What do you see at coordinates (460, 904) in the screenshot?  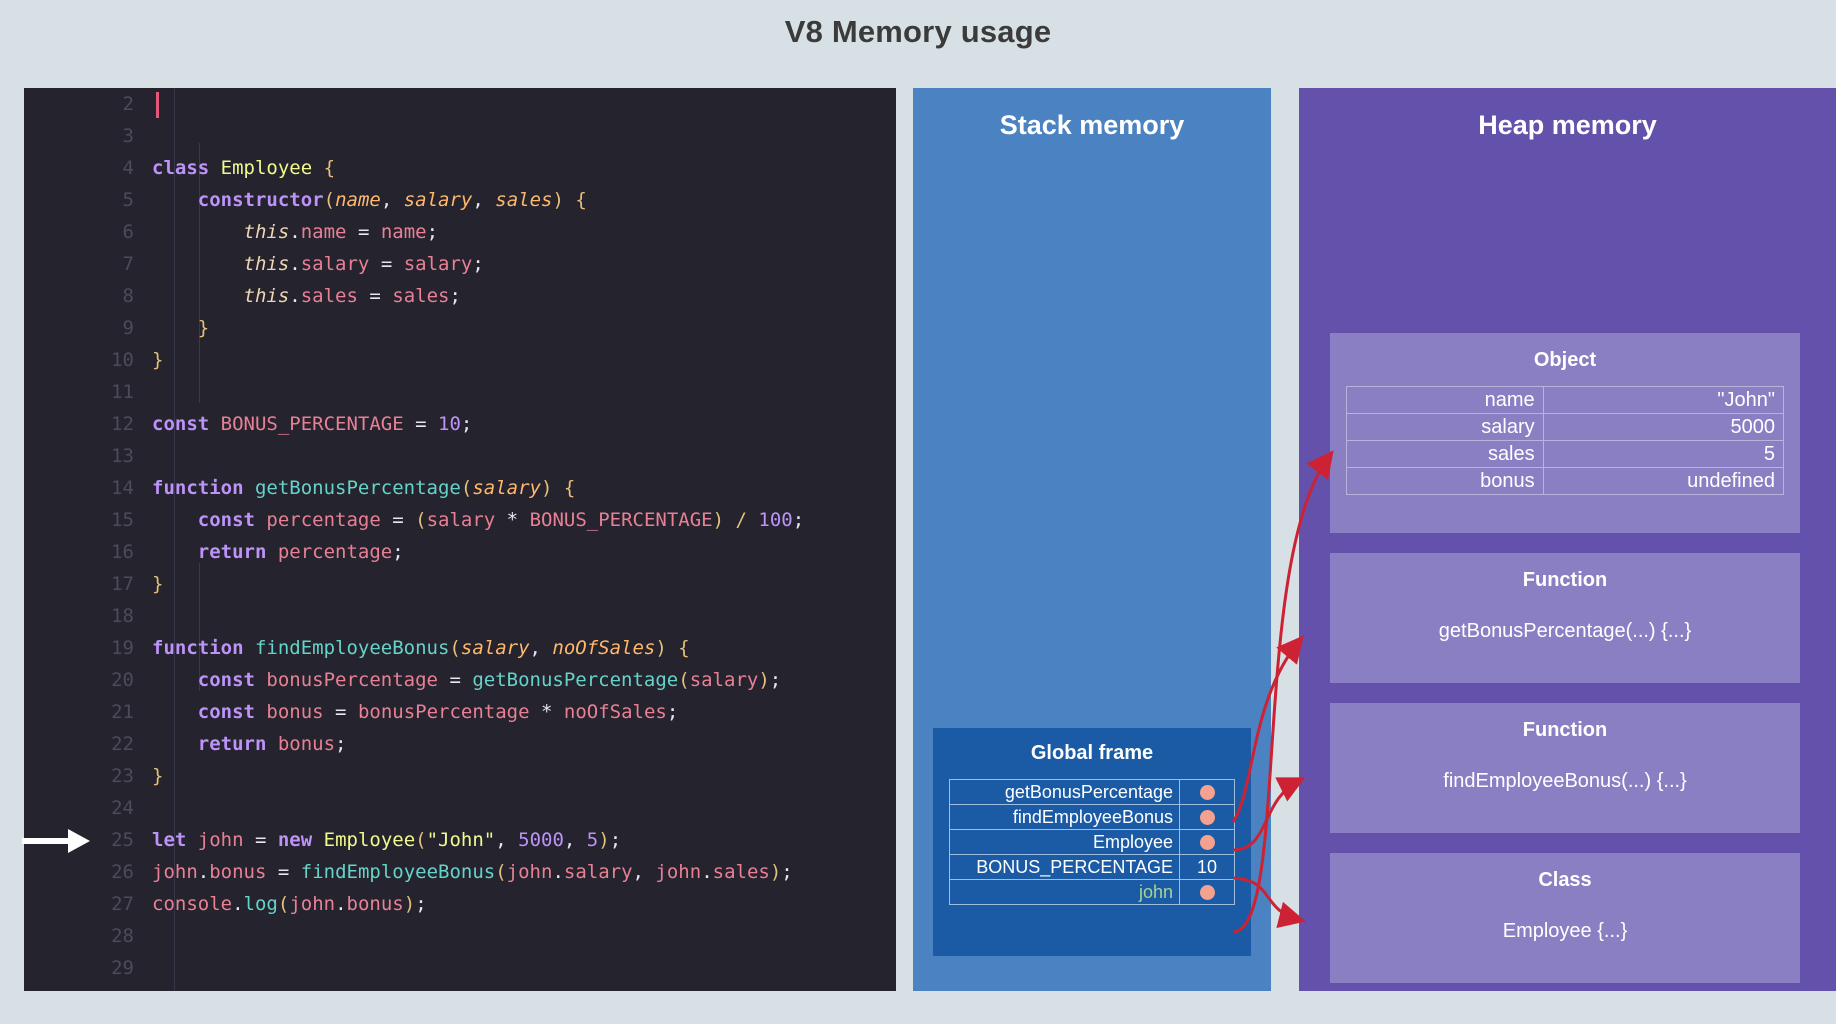 I see `code-line: 27 console.log(john.bonus);` at bounding box center [460, 904].